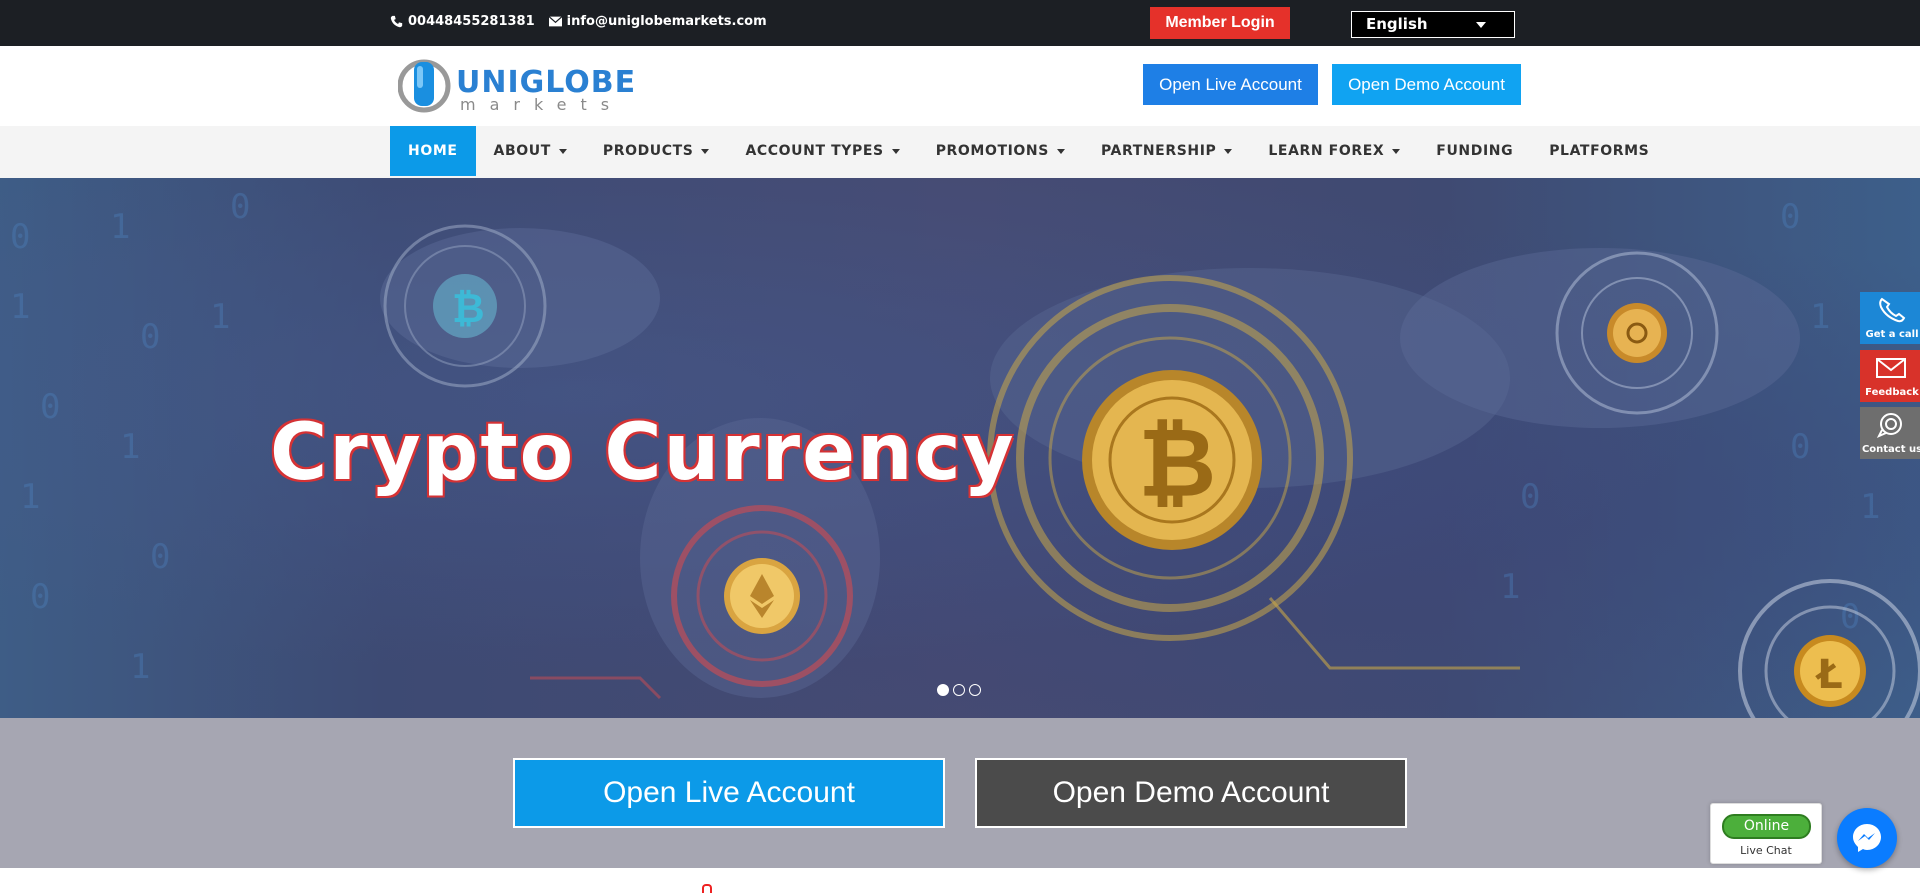 This screenshot has width=1920, height=893. I want to click on member-login-button: Member Login, so click(1220, 23).